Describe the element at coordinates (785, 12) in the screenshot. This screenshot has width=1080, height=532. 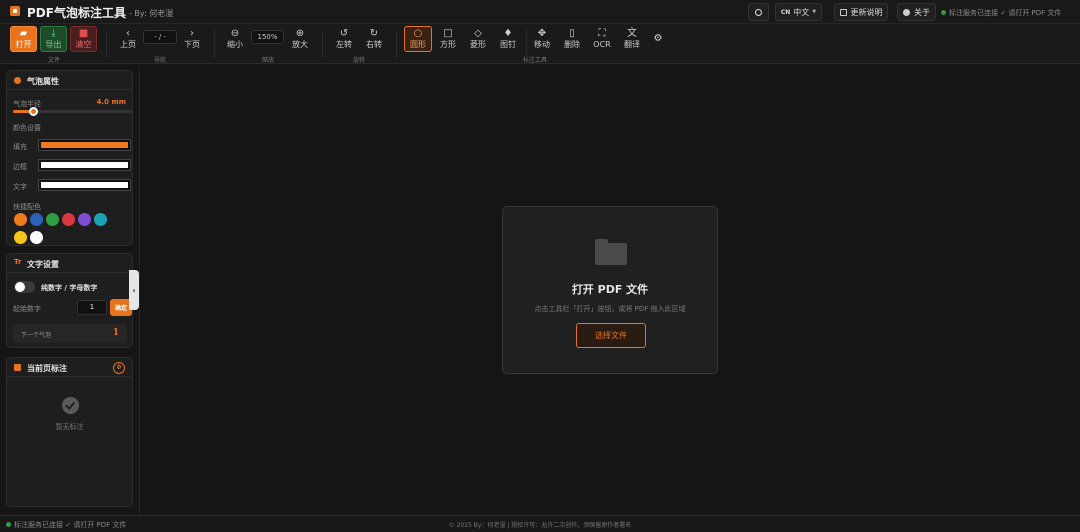
I see `lang-code: CN` at that location.